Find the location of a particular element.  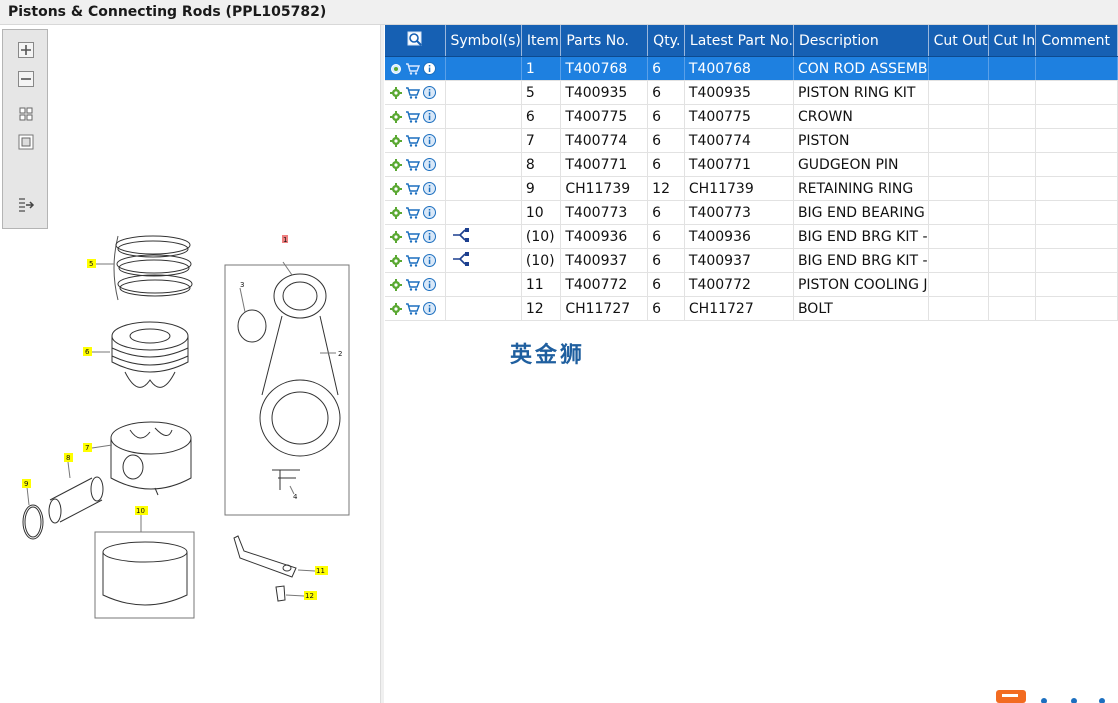

cell-description: BIG END BRG KIT - is located at coordinates (861, 260).